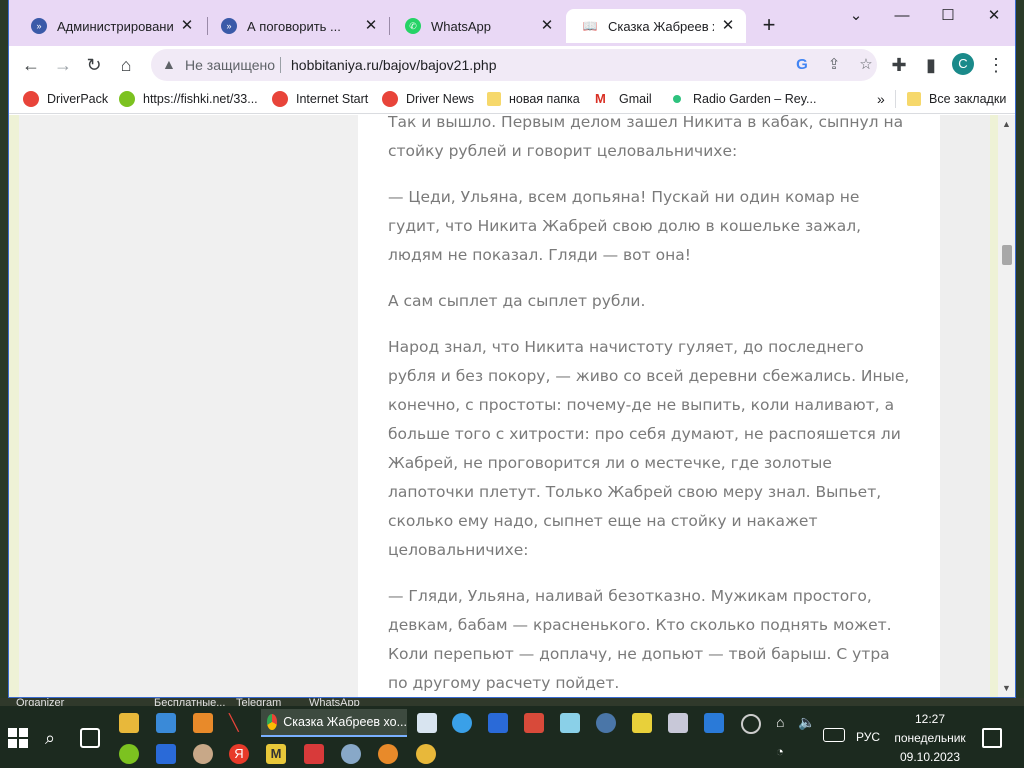 The image size is (1024, 768). What do you see at coordinates (930, 757) in the screenshot?
I see `clock-date: 09.10.2023` at bounding box center [930, 757].